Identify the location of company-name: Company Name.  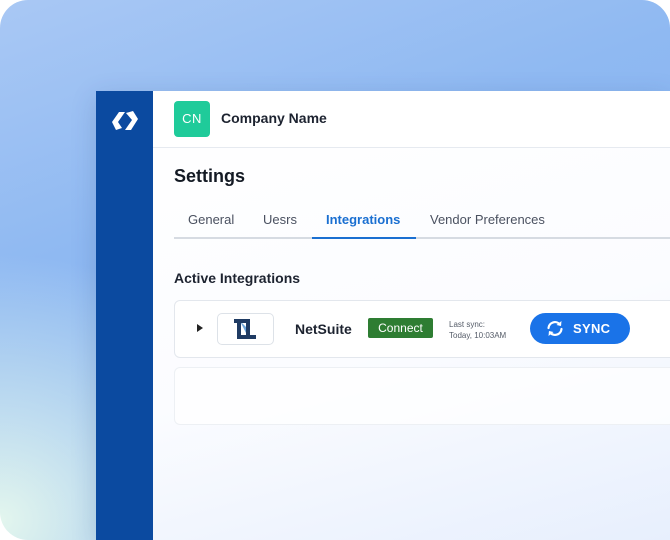
(274, 118).